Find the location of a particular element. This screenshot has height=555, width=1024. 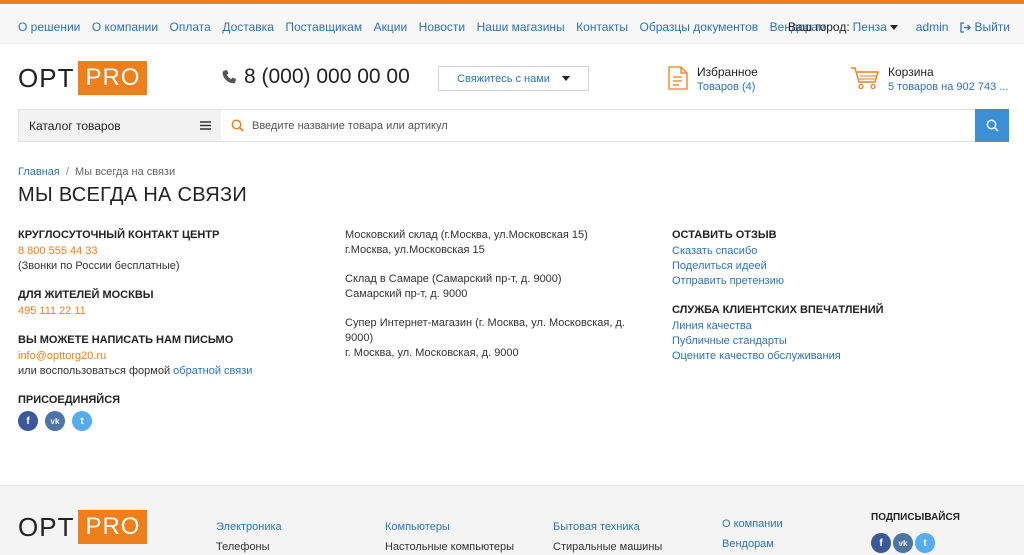

breadcrumb-home: Главная is located at coordinates (39, 172).